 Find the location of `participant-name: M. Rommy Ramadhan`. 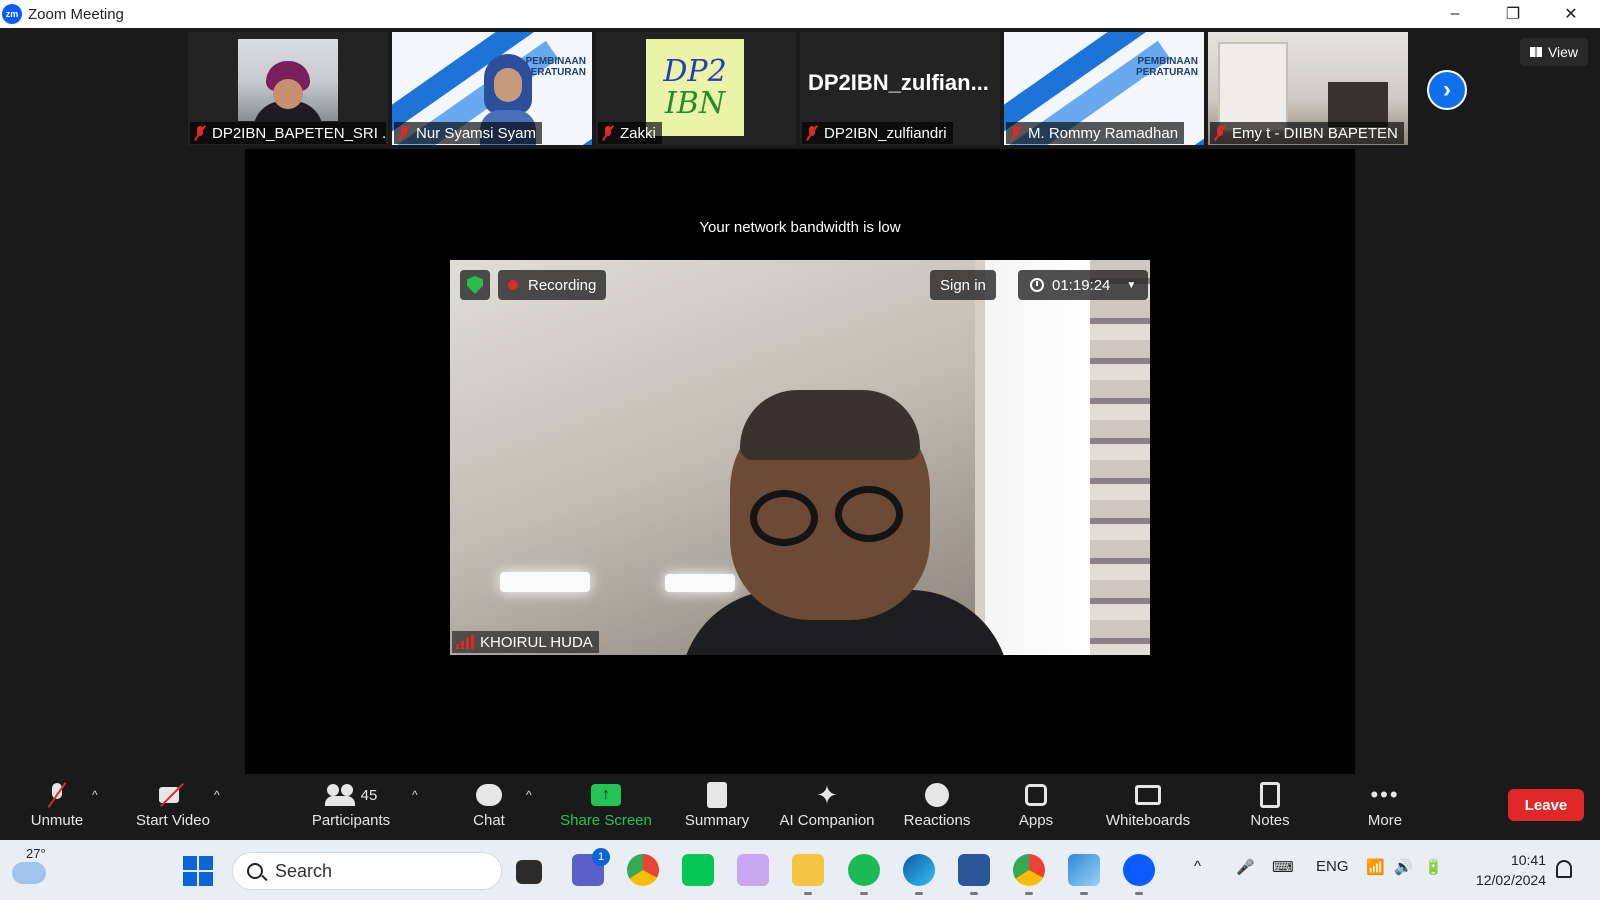

participant-name: M. Rommy Ramadhan is located at coordinates (1103, 133).